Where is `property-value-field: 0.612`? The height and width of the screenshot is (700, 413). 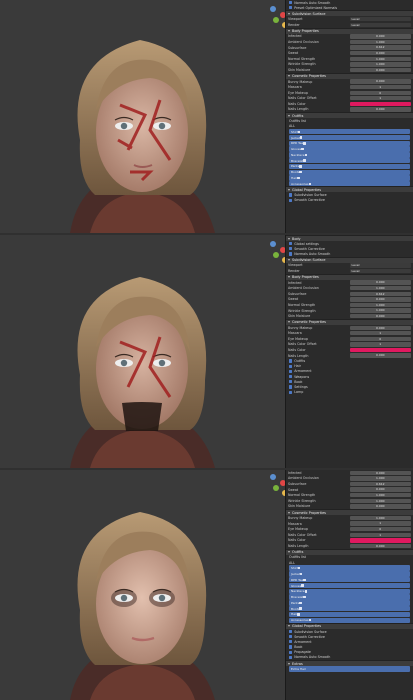 property-value-field: 0.612 is located at coordinates (380, 47).